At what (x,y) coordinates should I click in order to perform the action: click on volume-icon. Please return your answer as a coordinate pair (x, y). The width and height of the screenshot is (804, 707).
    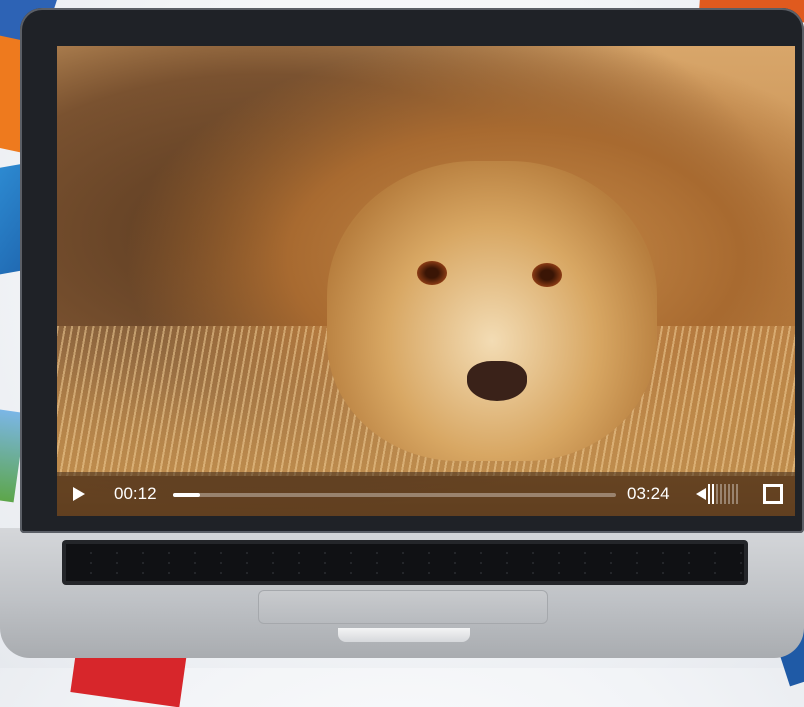
    Looking at the image, I should click on (721, 494).